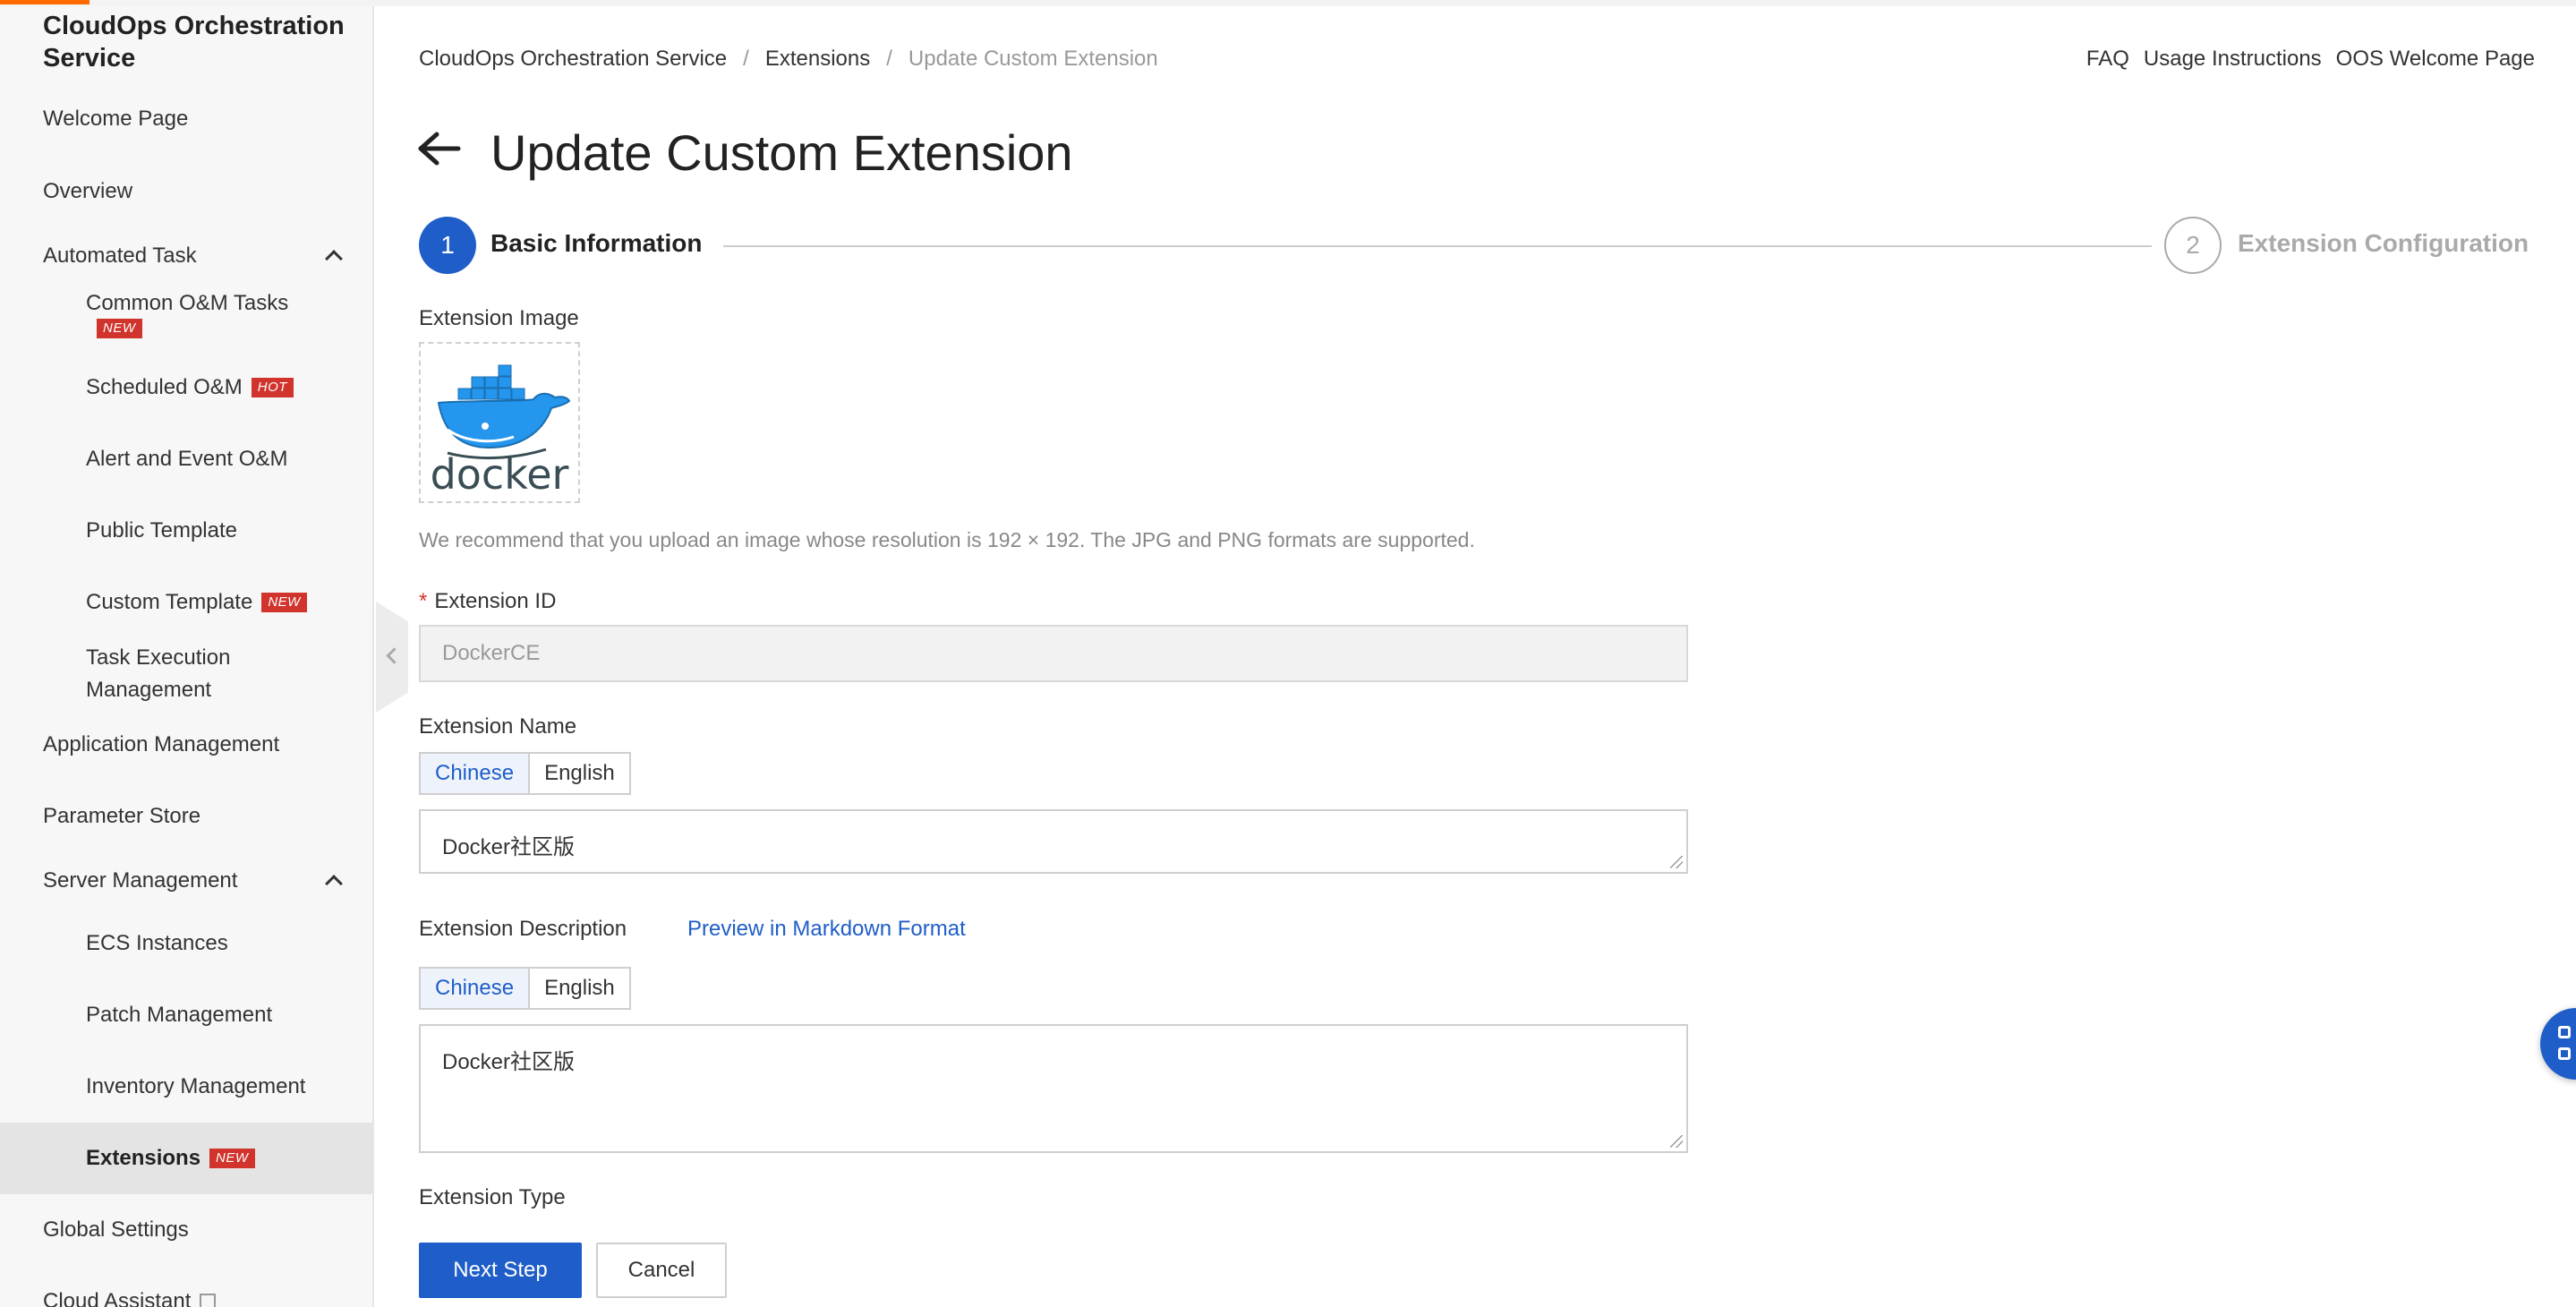 This screenshot has width=2576, height=1307. I want to click on sidebar-item-label: Management, so click(149, 690).